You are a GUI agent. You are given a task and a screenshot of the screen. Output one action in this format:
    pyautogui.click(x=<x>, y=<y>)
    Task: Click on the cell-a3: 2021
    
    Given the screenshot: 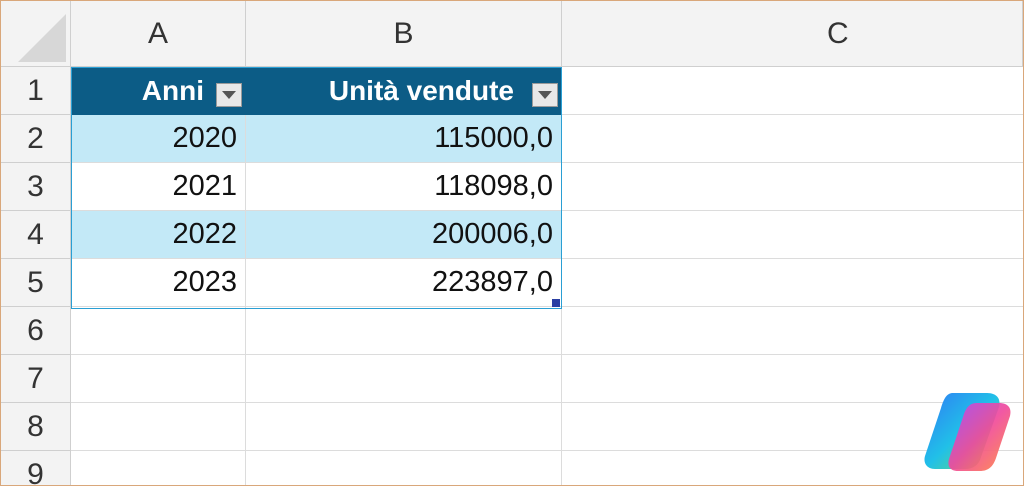 What is the action you would take?
    pyautogui.click(x=158, y=187)
    